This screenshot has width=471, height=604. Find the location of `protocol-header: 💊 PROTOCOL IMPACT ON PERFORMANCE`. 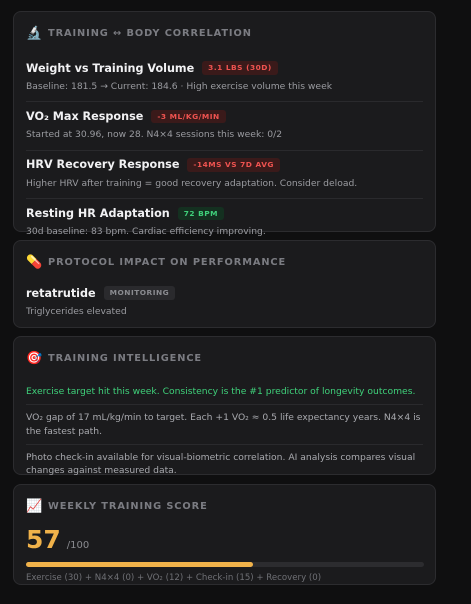

protocol-header: 💊 PROTOCOL IMPACT ON PERFORMANCE is located at coordinates (224, 262).